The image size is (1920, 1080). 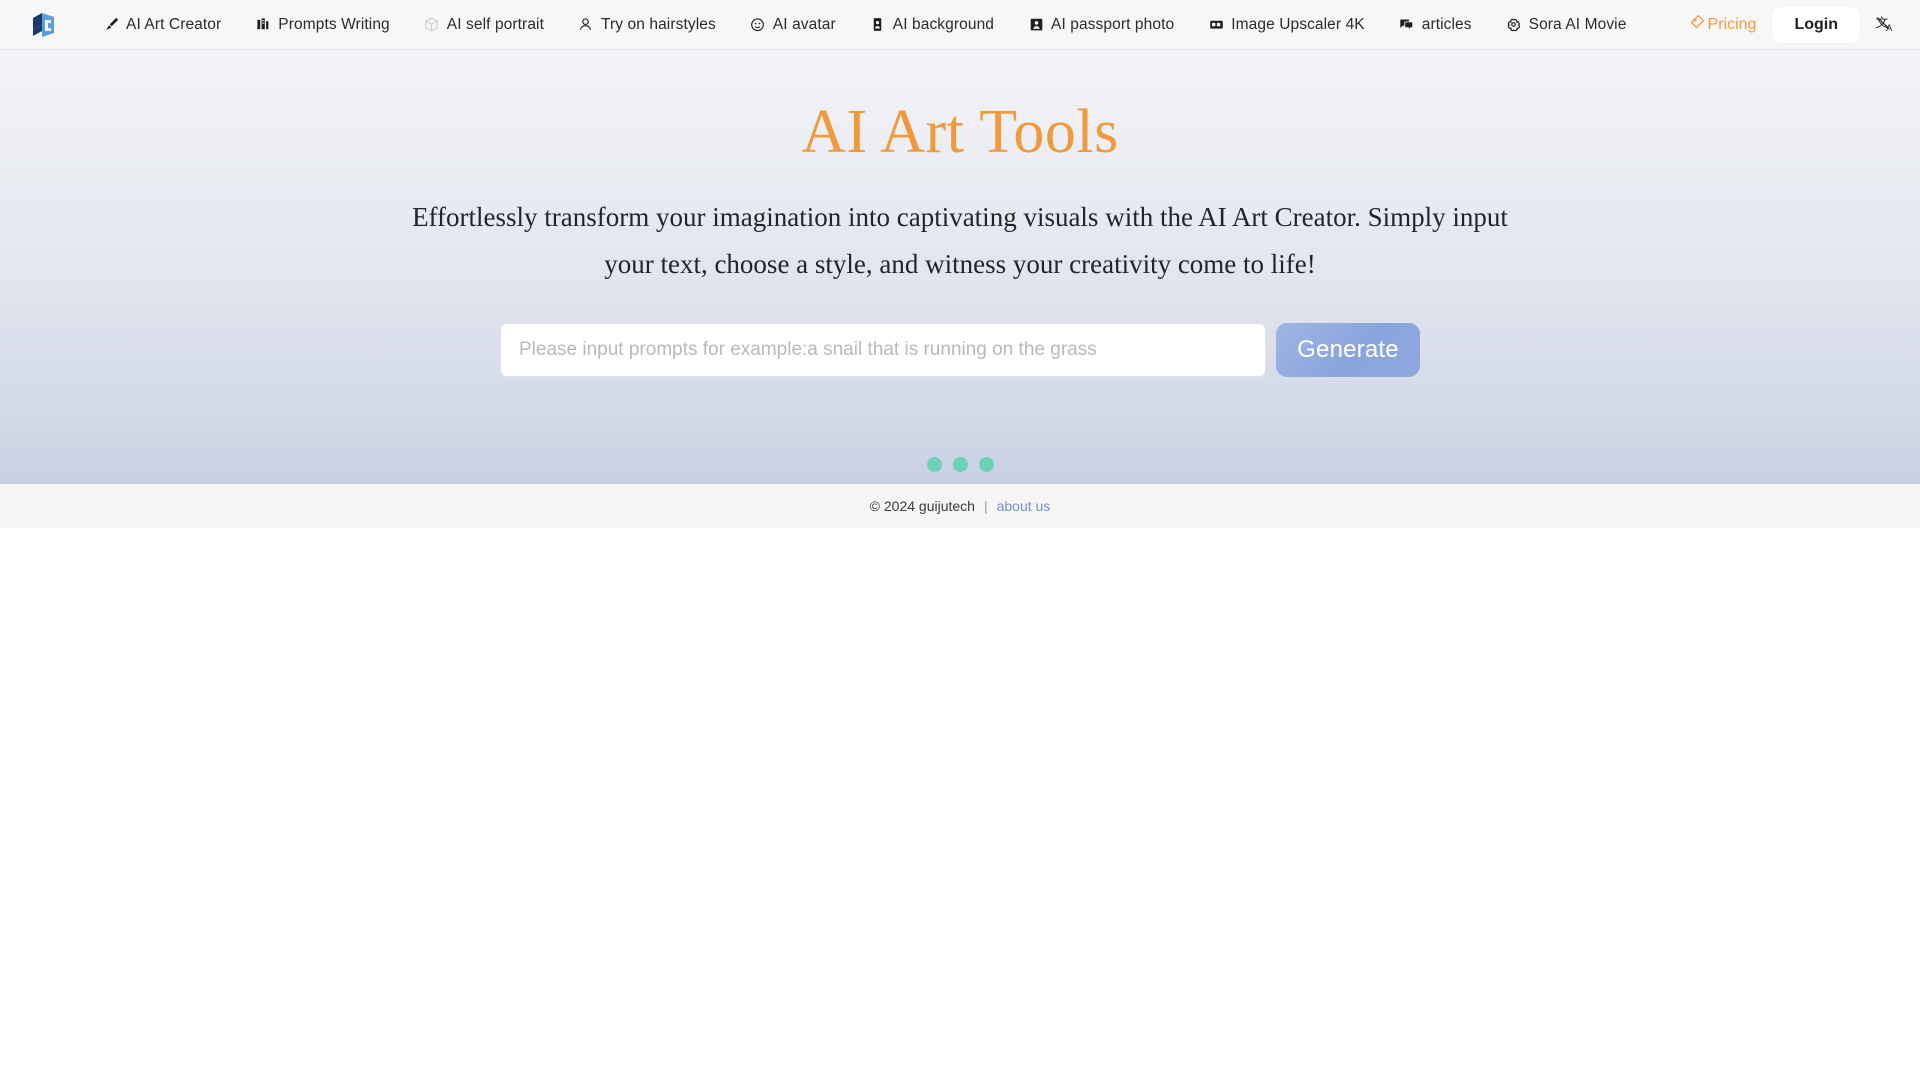 I want to click on nav-right-cluster: Pricing Login 文 A, so click(x=1799, y=24).